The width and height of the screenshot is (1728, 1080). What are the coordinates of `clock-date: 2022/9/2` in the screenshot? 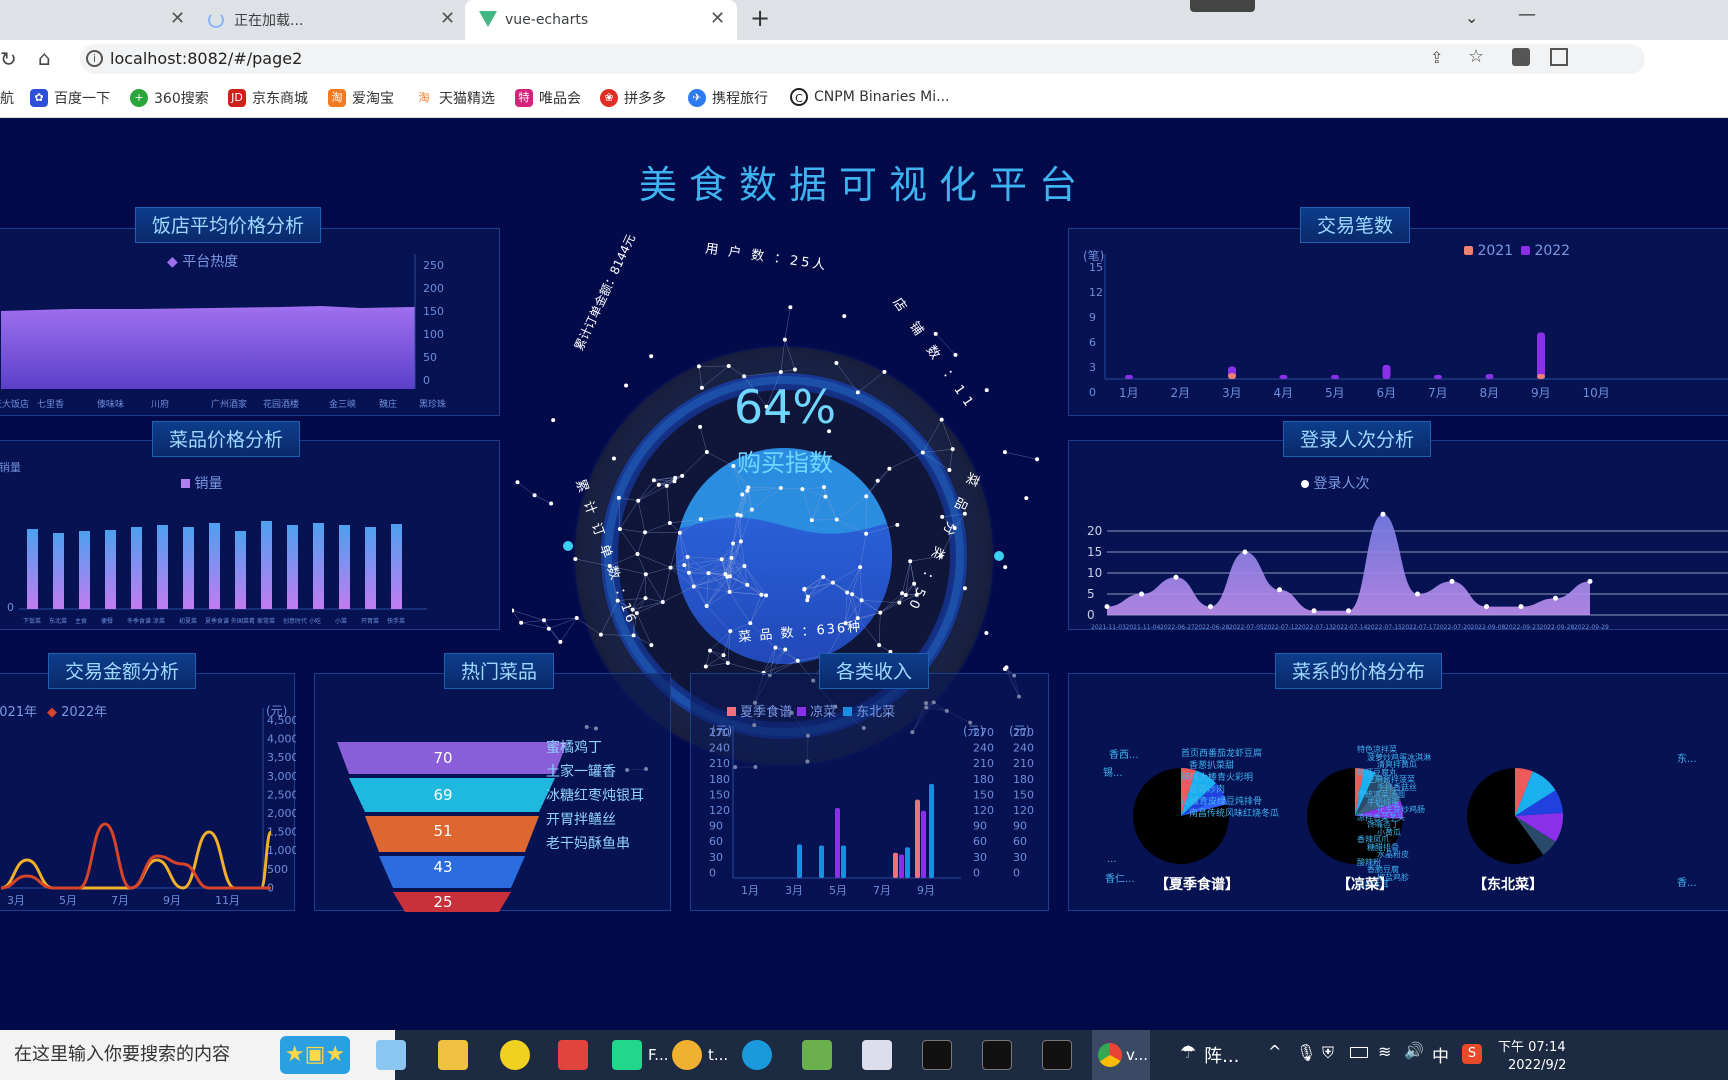 It's located at (1537, 1065).